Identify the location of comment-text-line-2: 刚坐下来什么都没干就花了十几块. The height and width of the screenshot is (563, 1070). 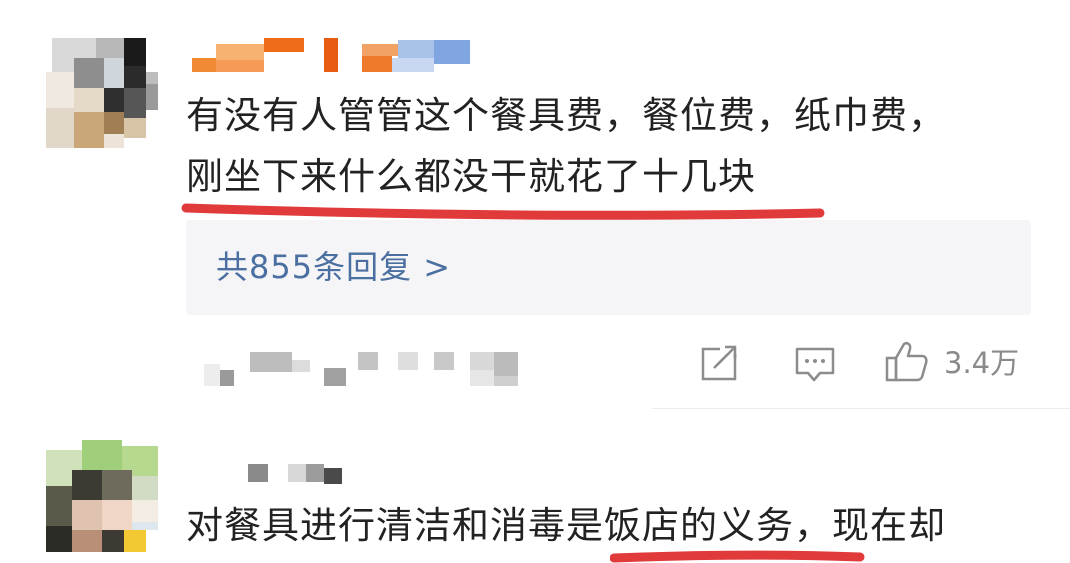
(471, 176).